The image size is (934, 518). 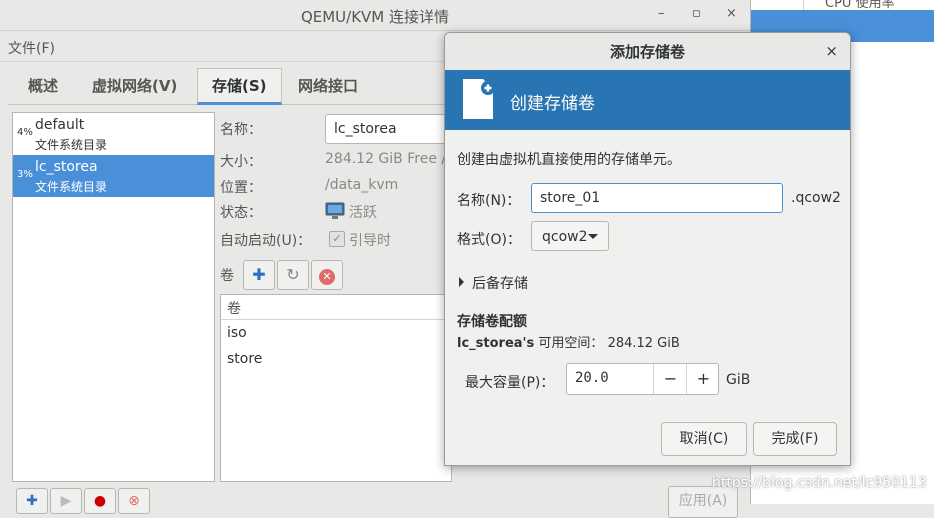 I want to click on pool-free-space: lc_storea's 可用空间： 284.12 GiB, so click(x=568, y=343).